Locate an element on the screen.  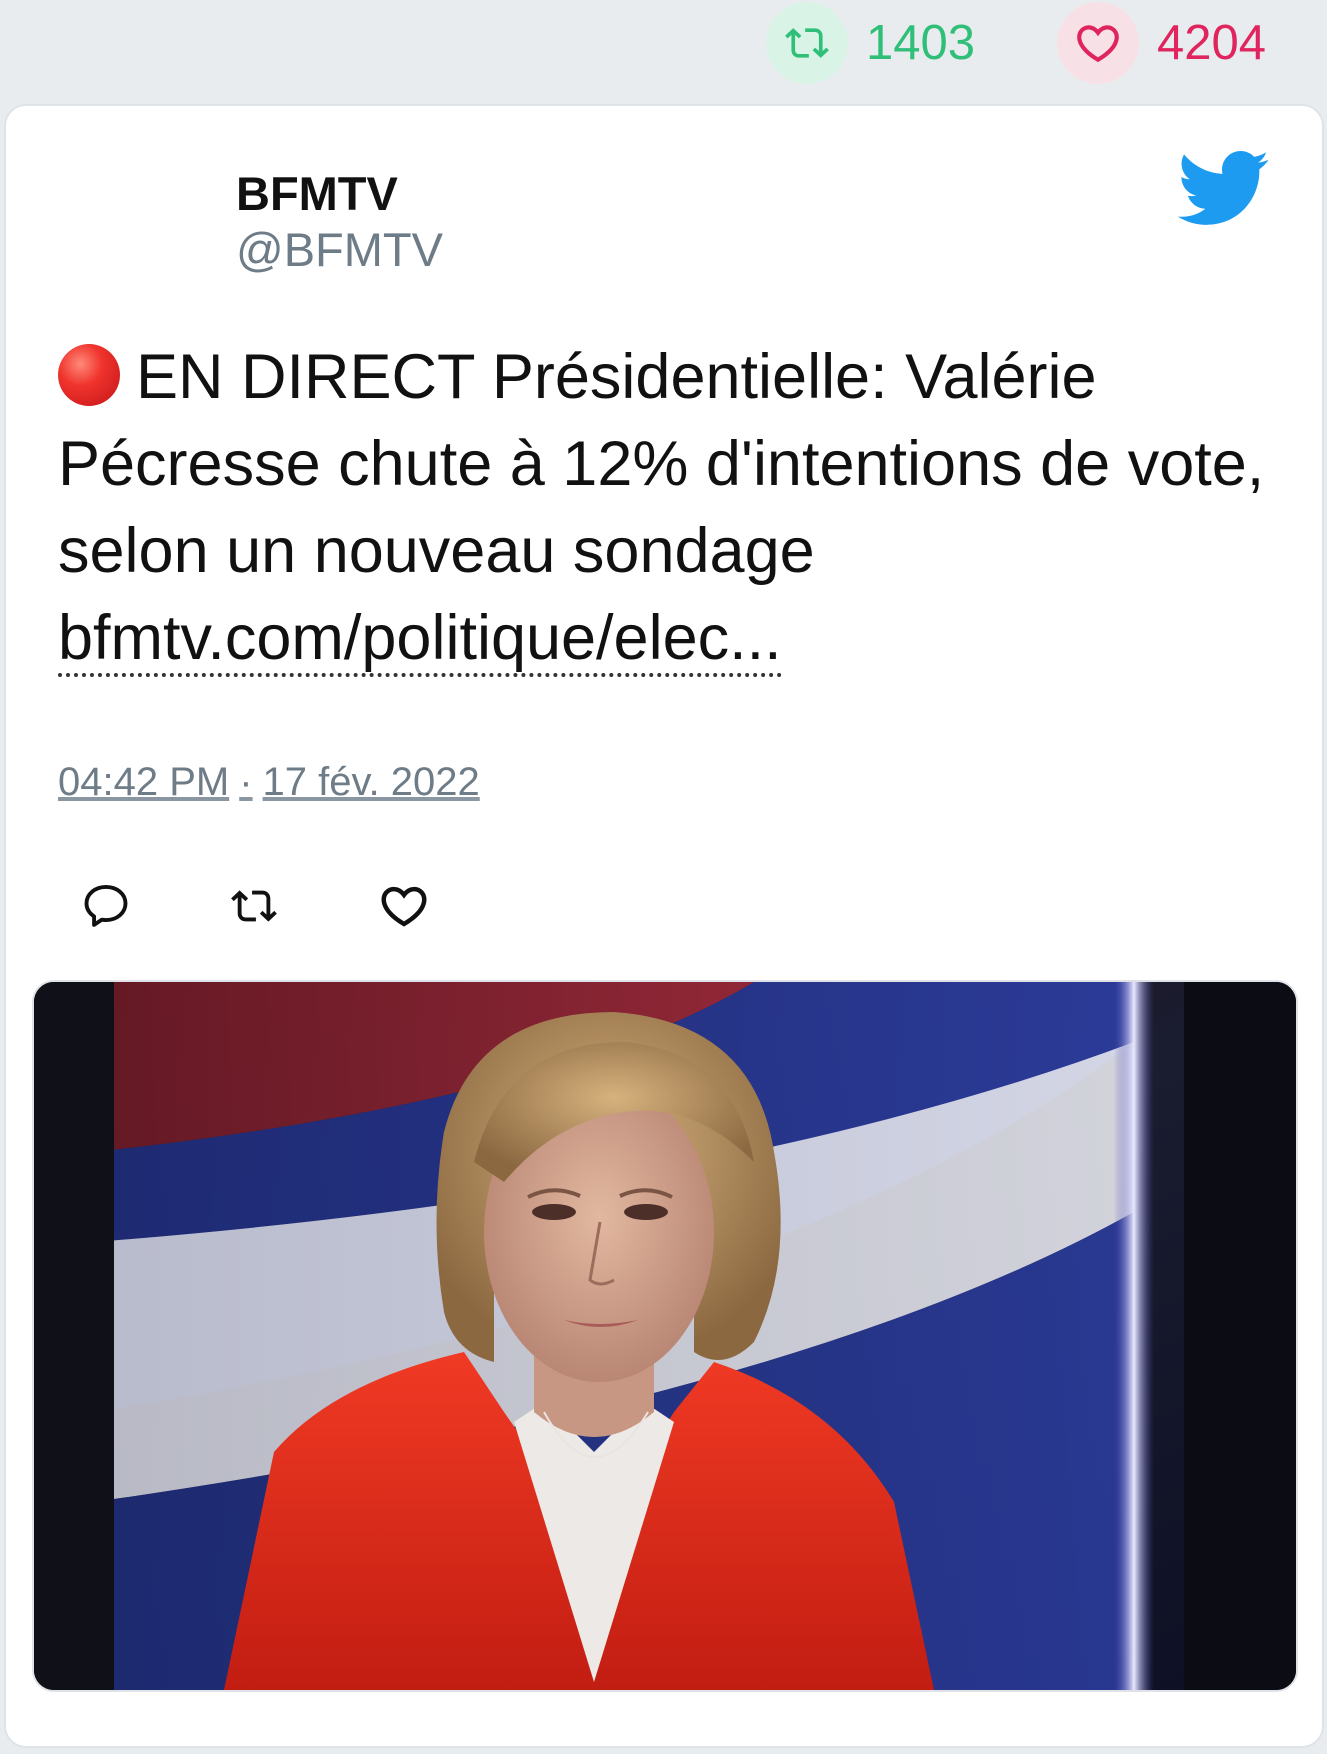
twitter-bird-icon is located at coordinates (1222, 188).